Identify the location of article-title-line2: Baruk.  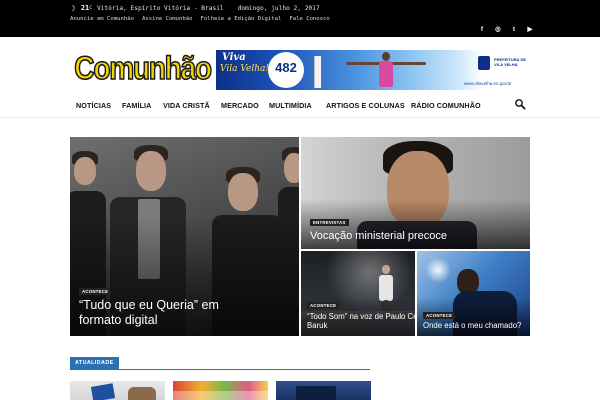
(317, 325).